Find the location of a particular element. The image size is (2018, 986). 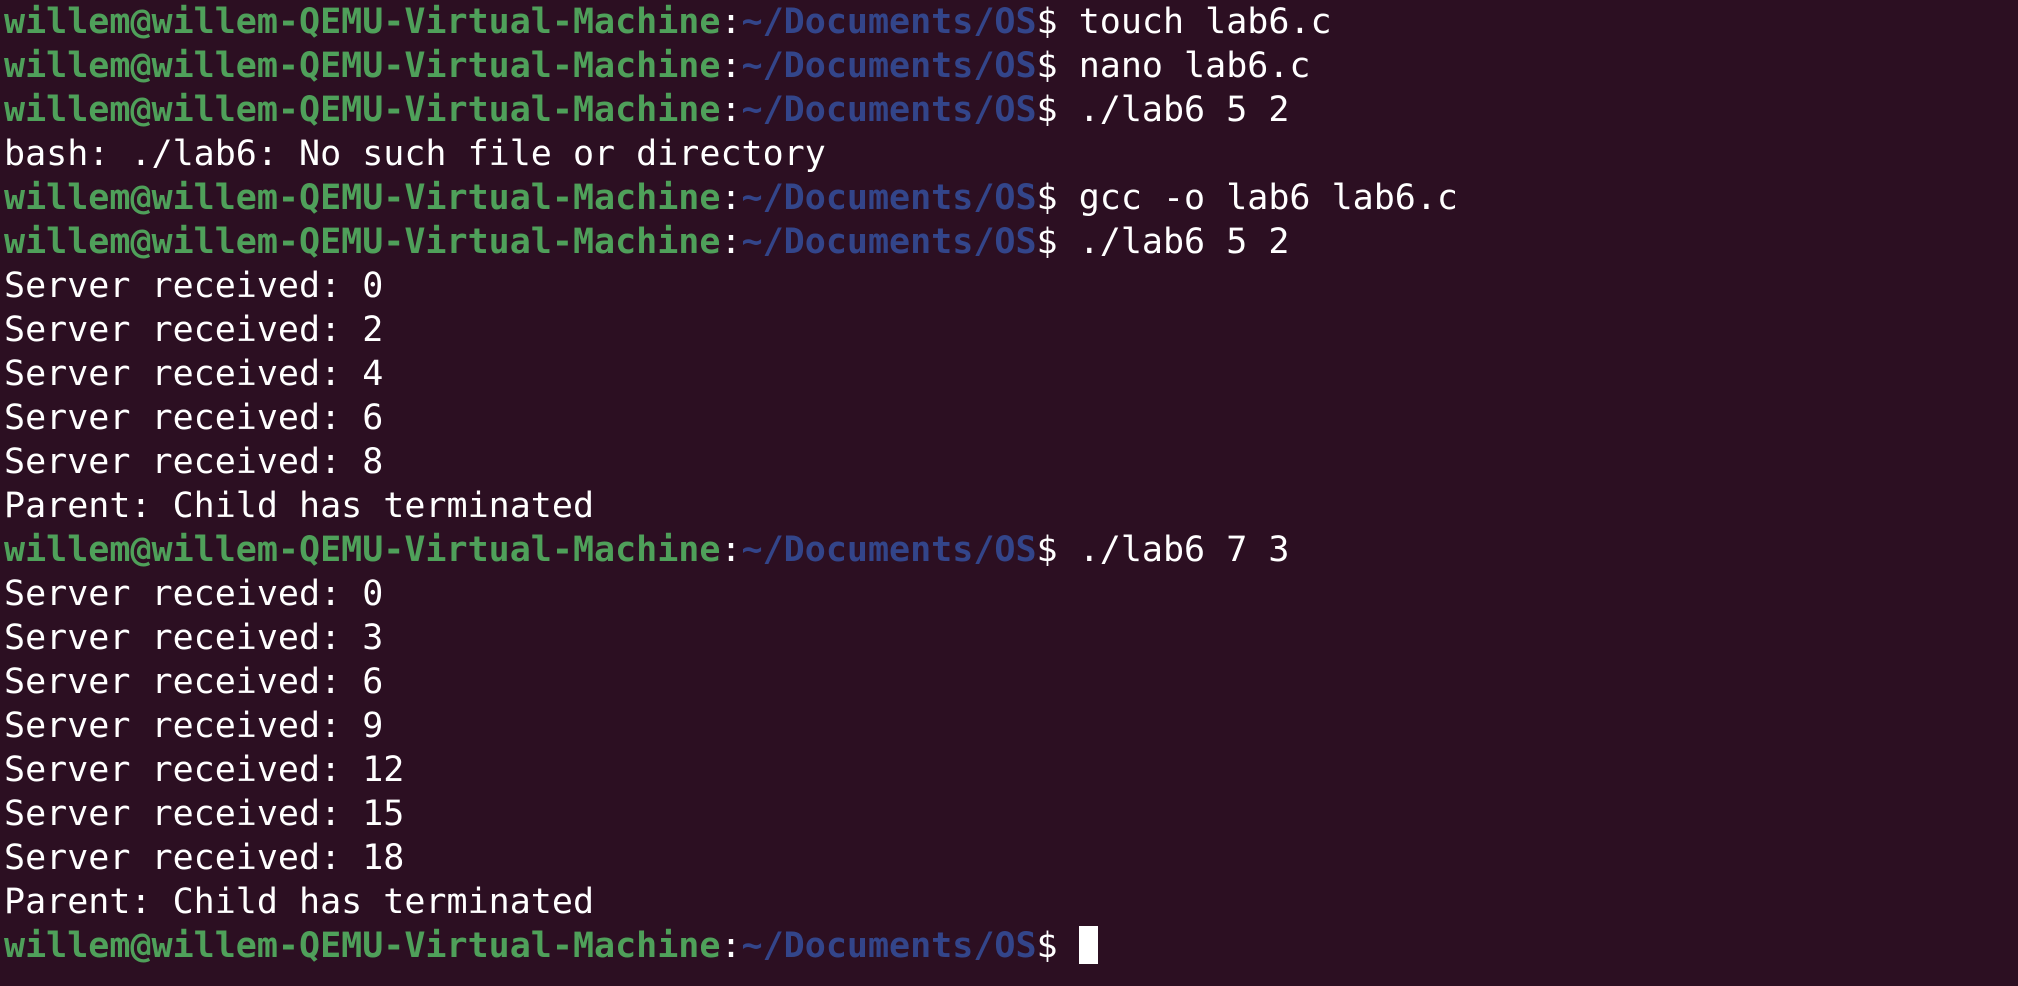

command-text: ./lab6 7 3 is located at coordinates (1184, 550).